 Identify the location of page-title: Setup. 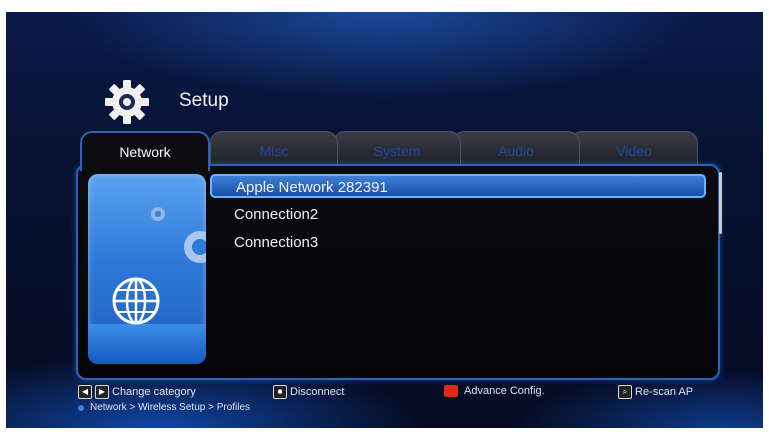
(204, 100).